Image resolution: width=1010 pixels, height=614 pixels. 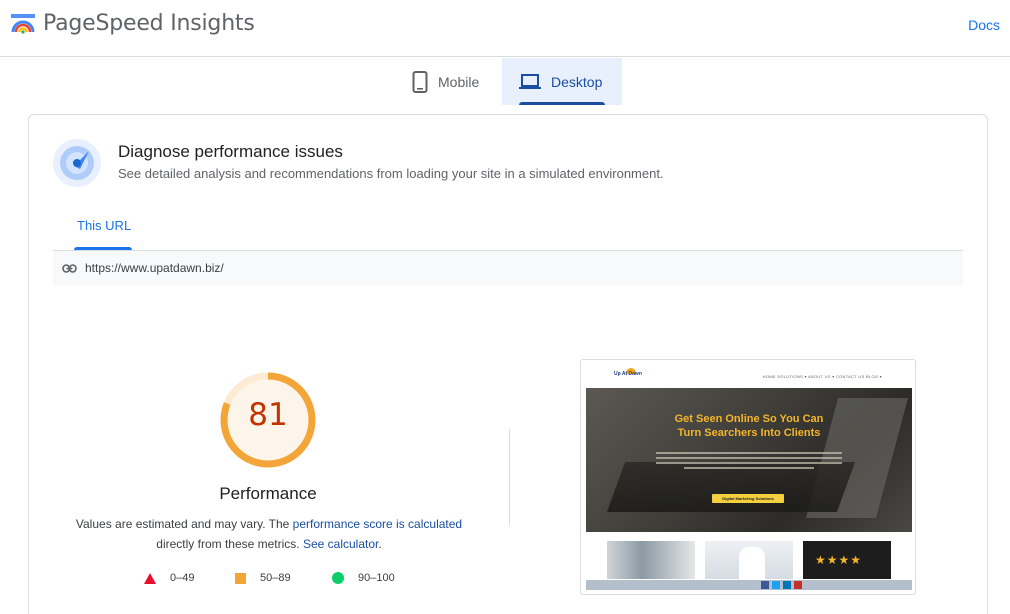 I want to click on performance-score: 81, so click(x=268, y=415).